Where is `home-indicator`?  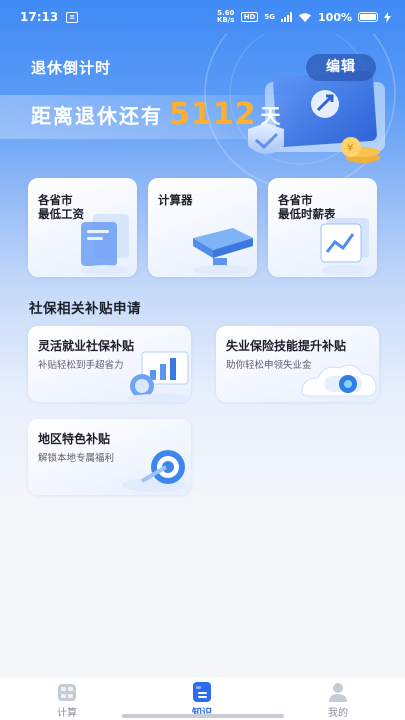
home-indicator is located at coordinates (203, 716).